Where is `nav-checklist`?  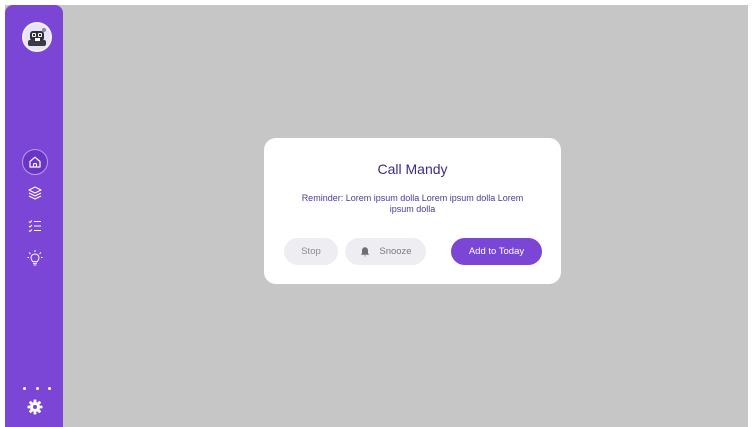 nav-checklist is located at coordinates (35, 226).